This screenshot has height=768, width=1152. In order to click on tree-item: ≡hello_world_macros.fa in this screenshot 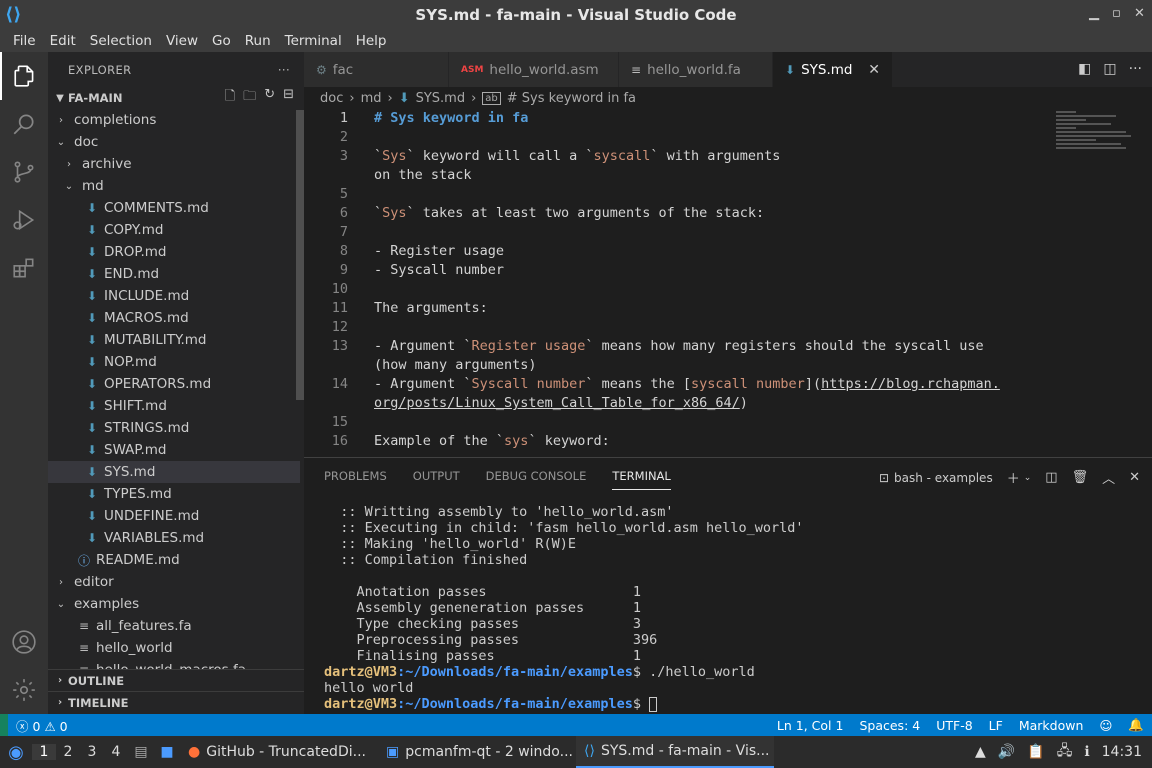, I will do `click(174, 664)`.